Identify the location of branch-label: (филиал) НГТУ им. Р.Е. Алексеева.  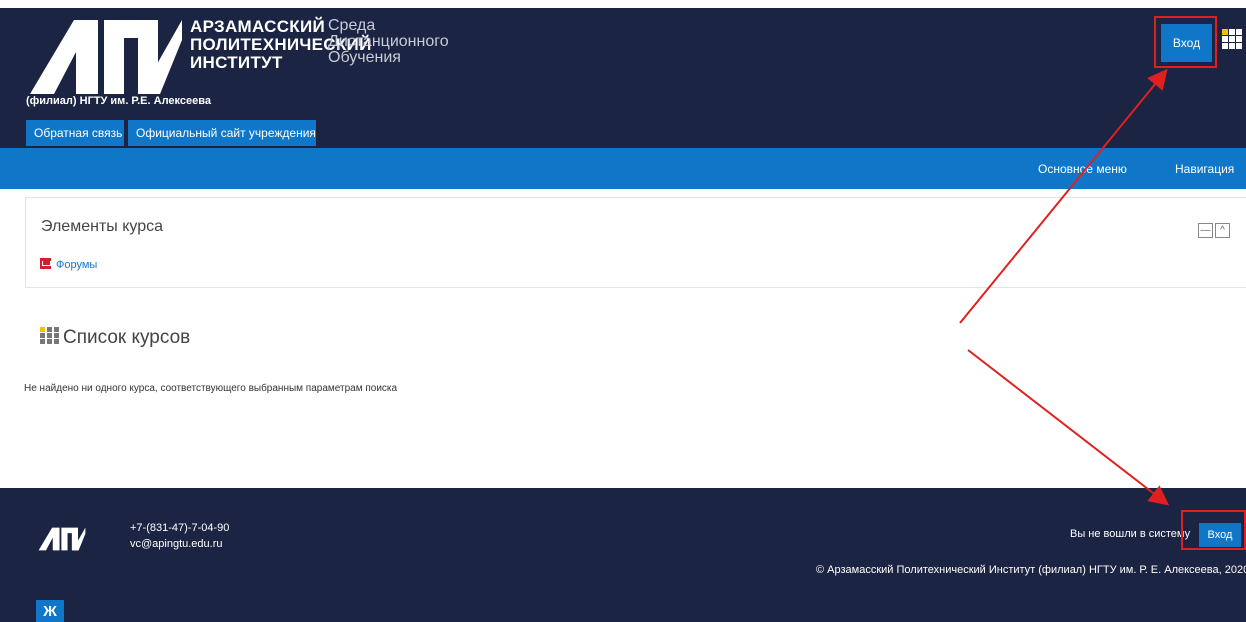
(118, 101).